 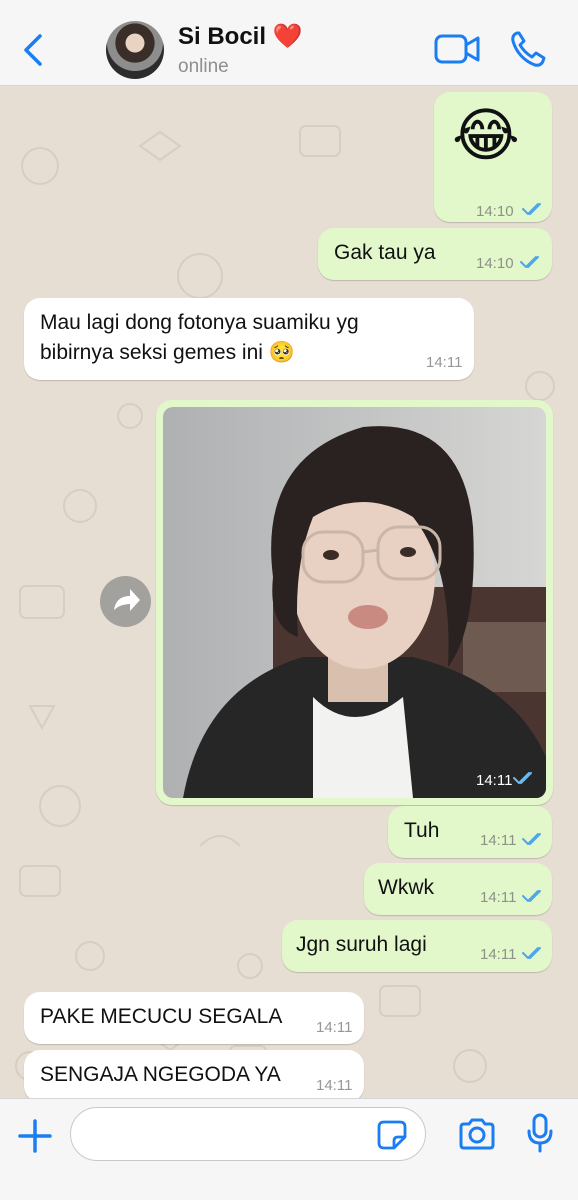 I want to click on message-text: 😂, so click(x=486, y=135).